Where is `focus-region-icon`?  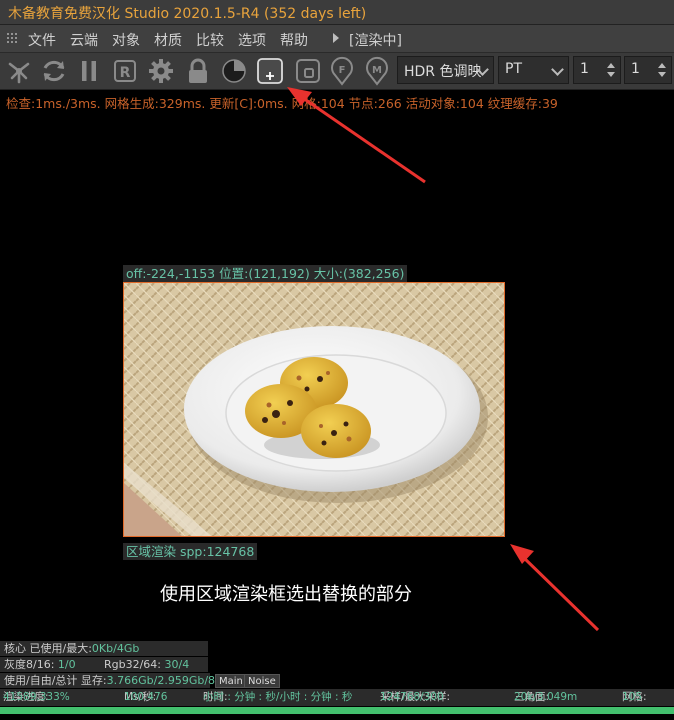
focus-region-icon is located at coordinates (308, 71).